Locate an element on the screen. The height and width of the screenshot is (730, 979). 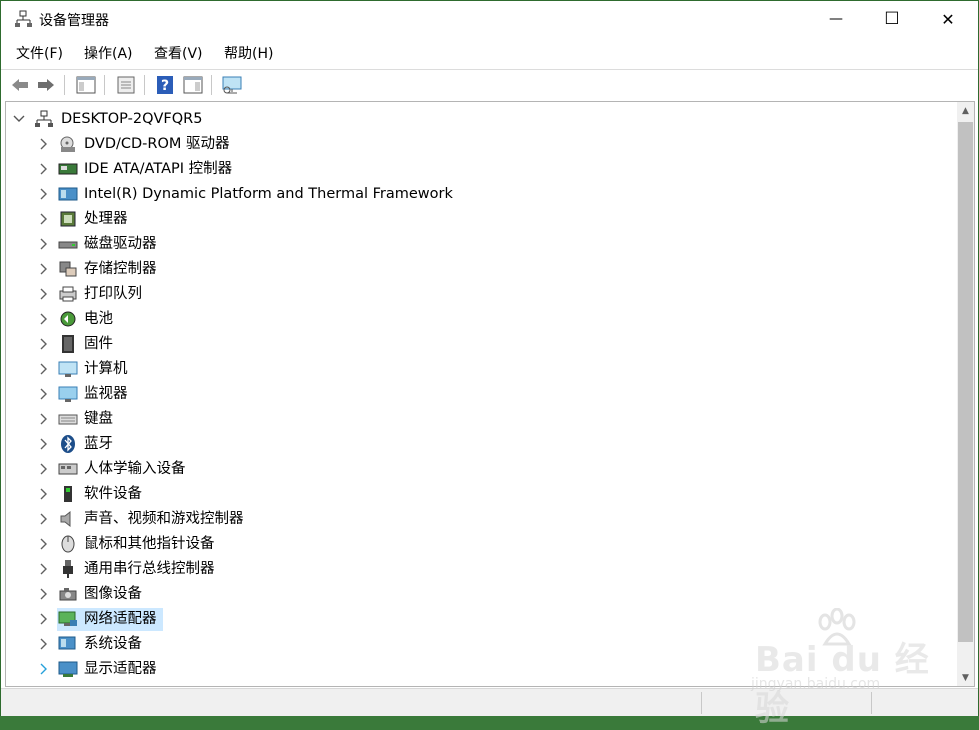
tree-item: 声音、视频和游戏控制器 is located at coordinates (481, 519).